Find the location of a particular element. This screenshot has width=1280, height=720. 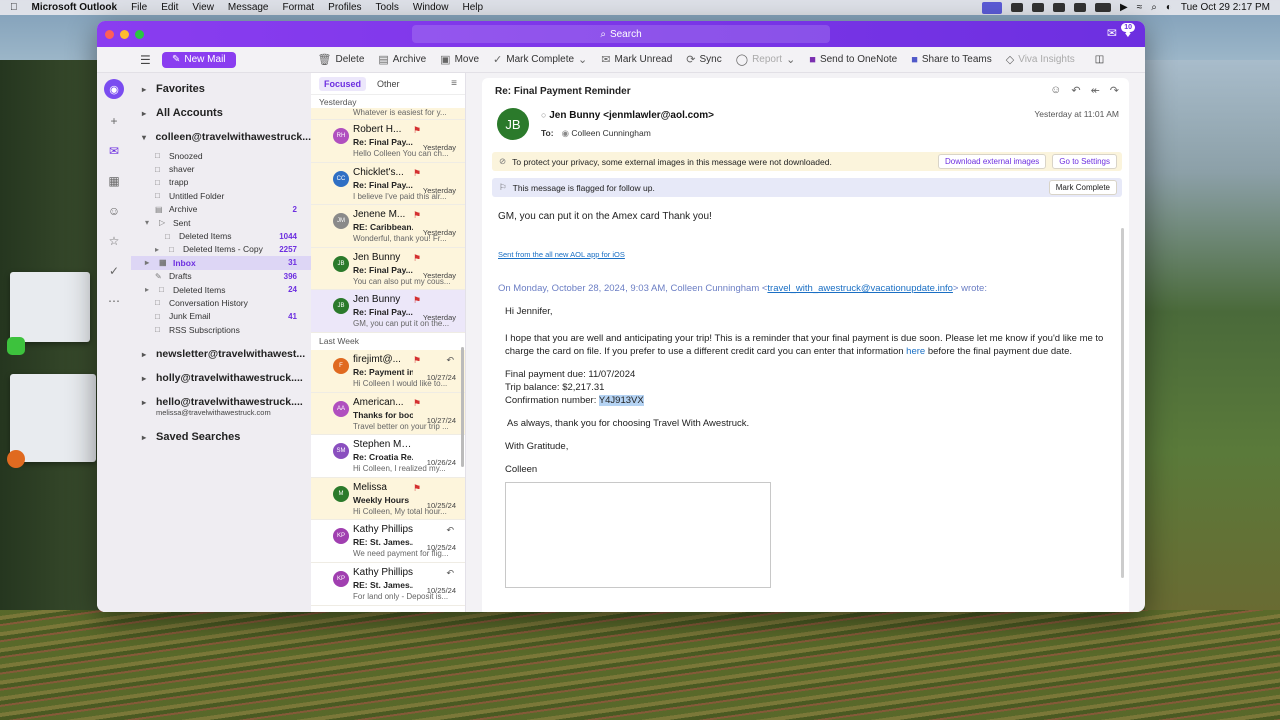

battery-icon is located at coordinates (1103, 7).